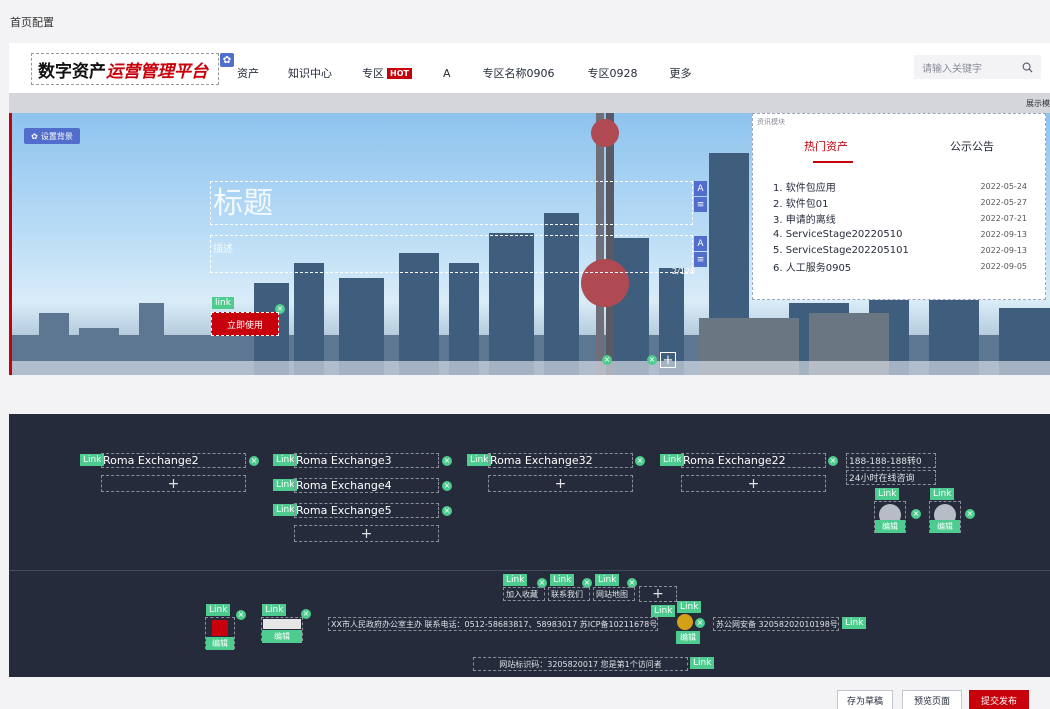  Describe the element at coordinates (900, 186) in the screenshot. I see `list-item: 1. 软件包应用 2022-05-24` at that location.